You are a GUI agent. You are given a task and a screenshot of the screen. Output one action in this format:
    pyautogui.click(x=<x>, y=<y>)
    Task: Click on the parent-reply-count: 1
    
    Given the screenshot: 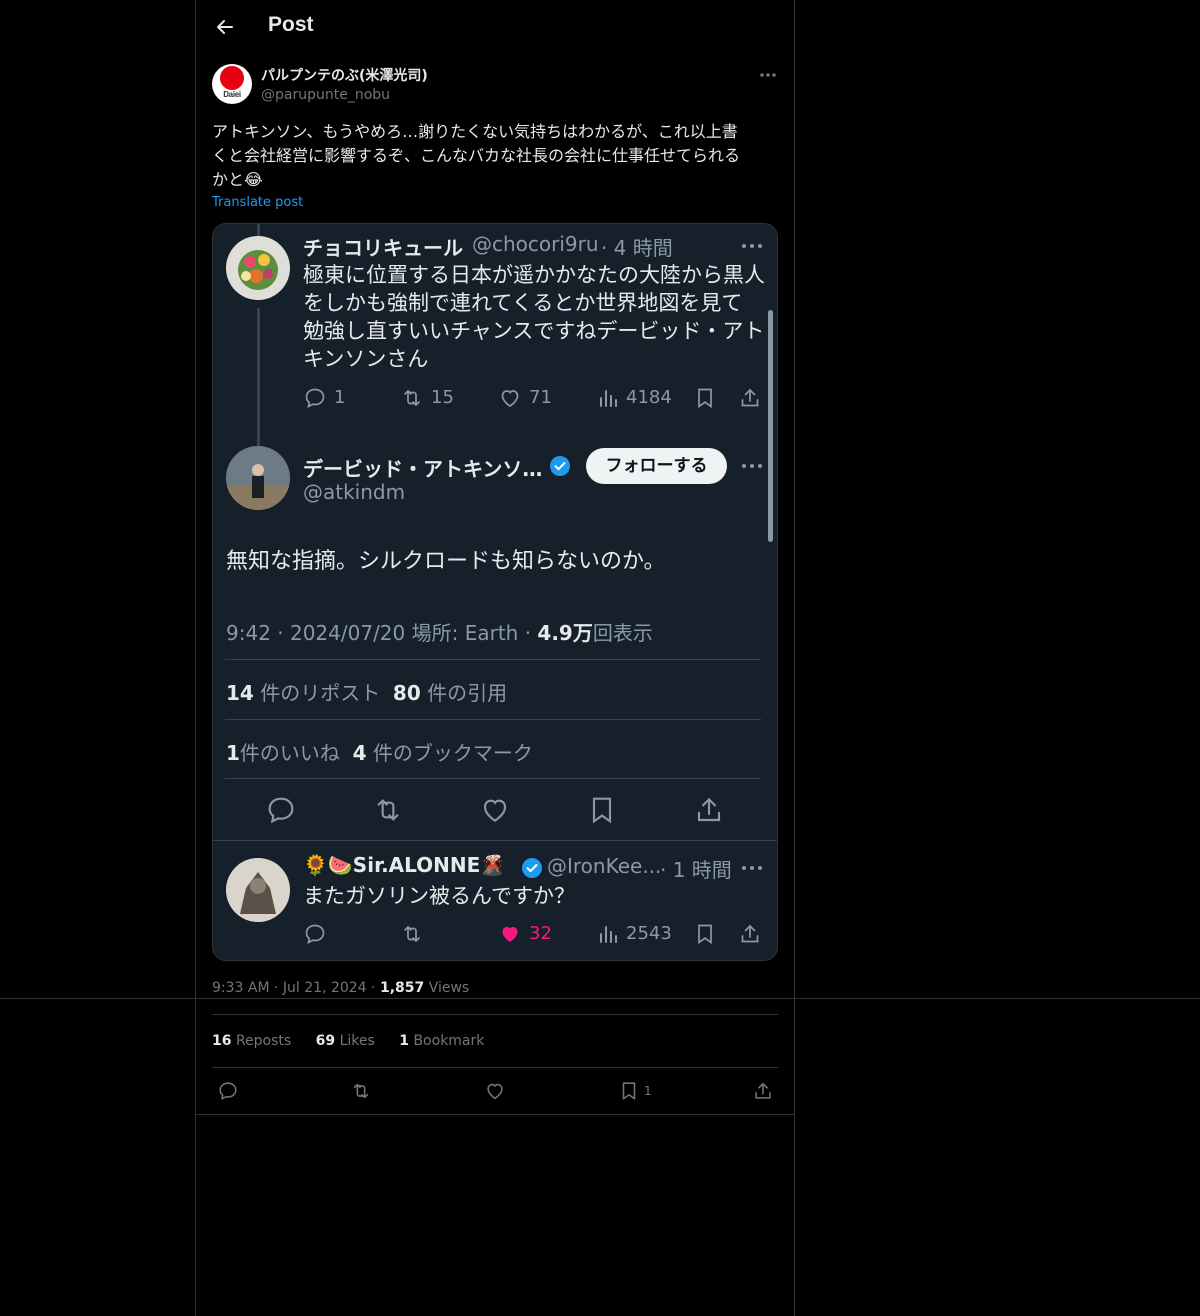 What is the action you would take?
    pyautogui.click(x=340, y=397)
    